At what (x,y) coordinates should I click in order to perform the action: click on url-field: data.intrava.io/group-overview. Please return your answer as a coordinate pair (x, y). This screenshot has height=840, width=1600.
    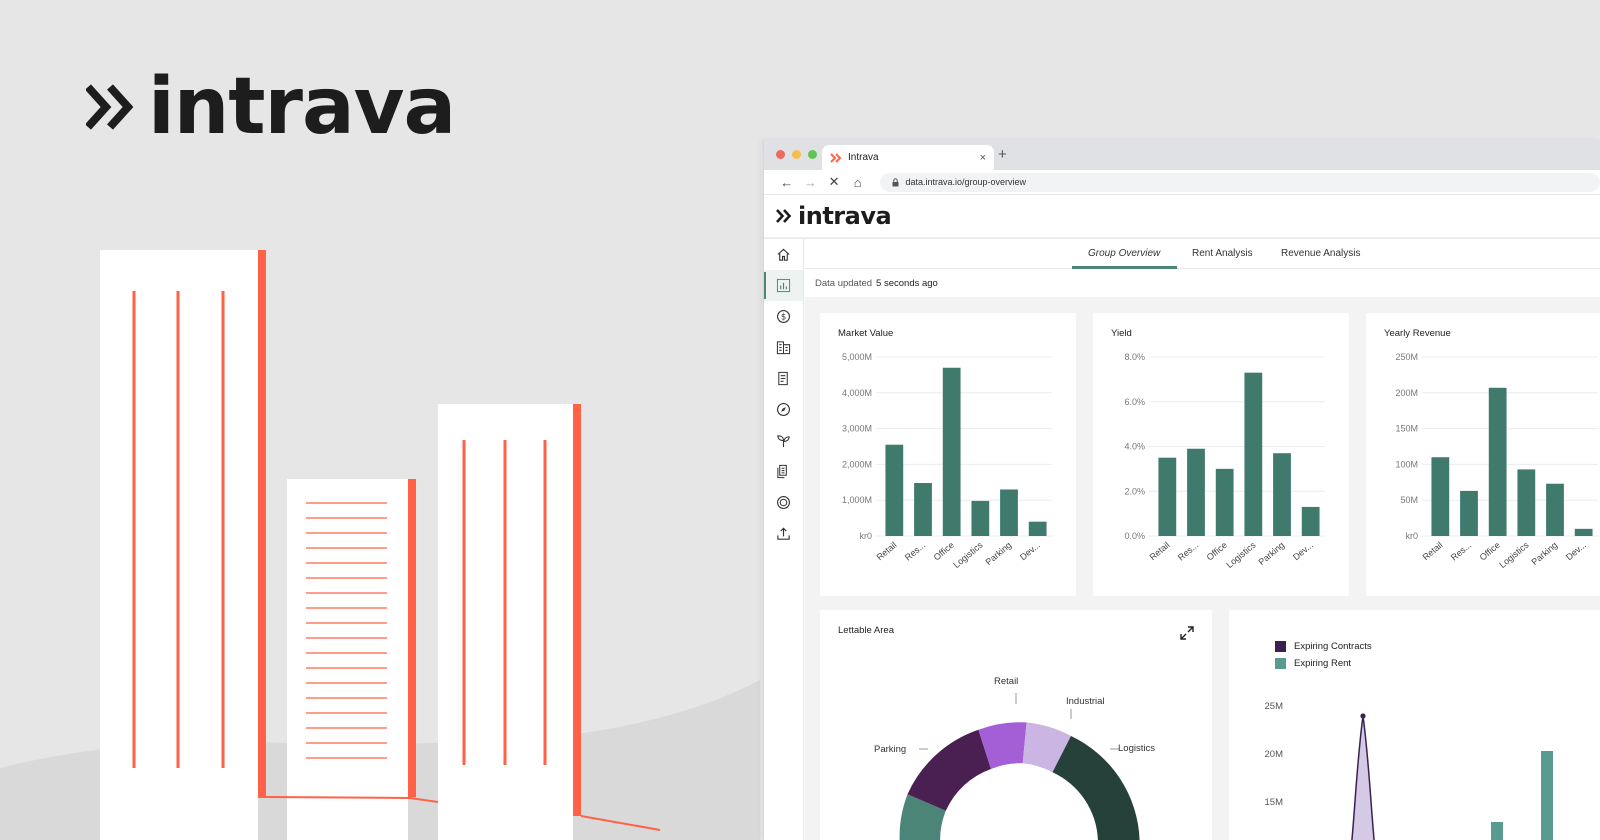
    Looking at the image, I should click on (1240, 182).